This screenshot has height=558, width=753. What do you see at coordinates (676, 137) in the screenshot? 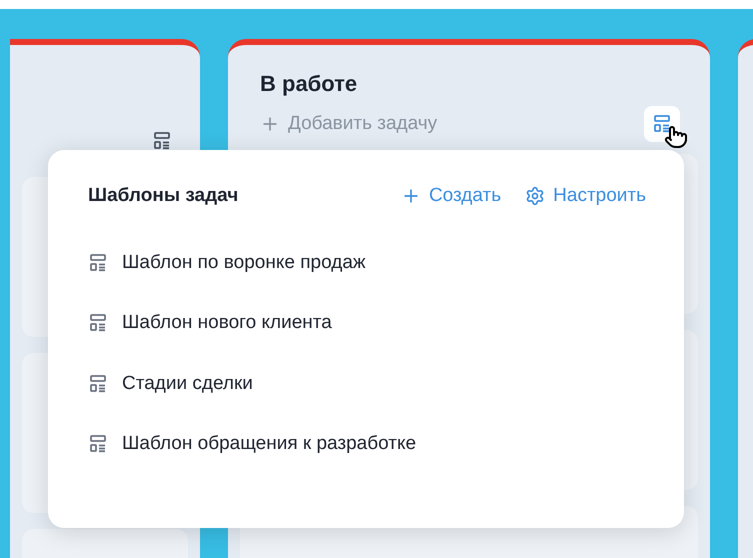
I see `hand-cursor-icon` at bounding box center [676, 137].